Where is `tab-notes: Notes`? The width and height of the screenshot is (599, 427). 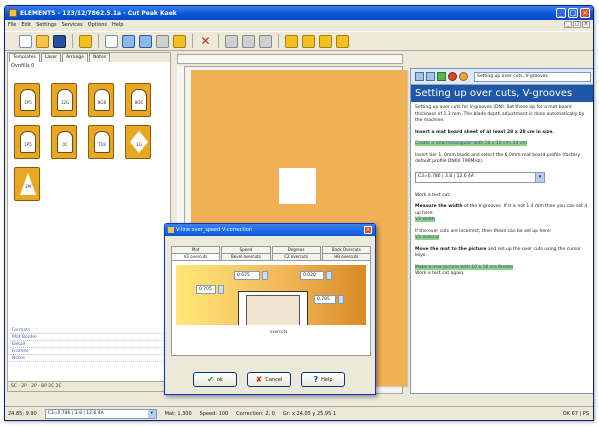
tab-notes: Notes is located at coordinates (100, 57).